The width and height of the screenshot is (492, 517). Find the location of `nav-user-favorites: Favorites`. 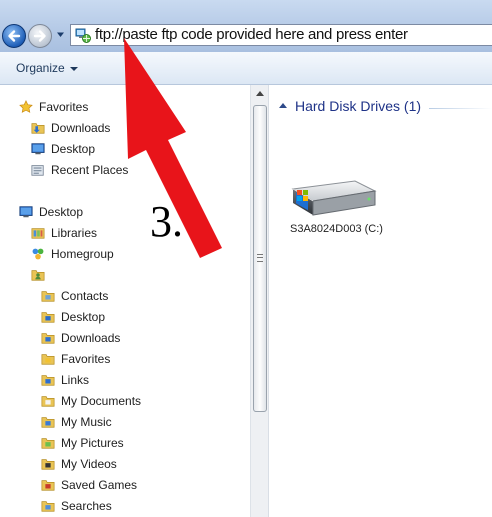

nav-user-favorites: Favorites is located at coordinates (75, 359).